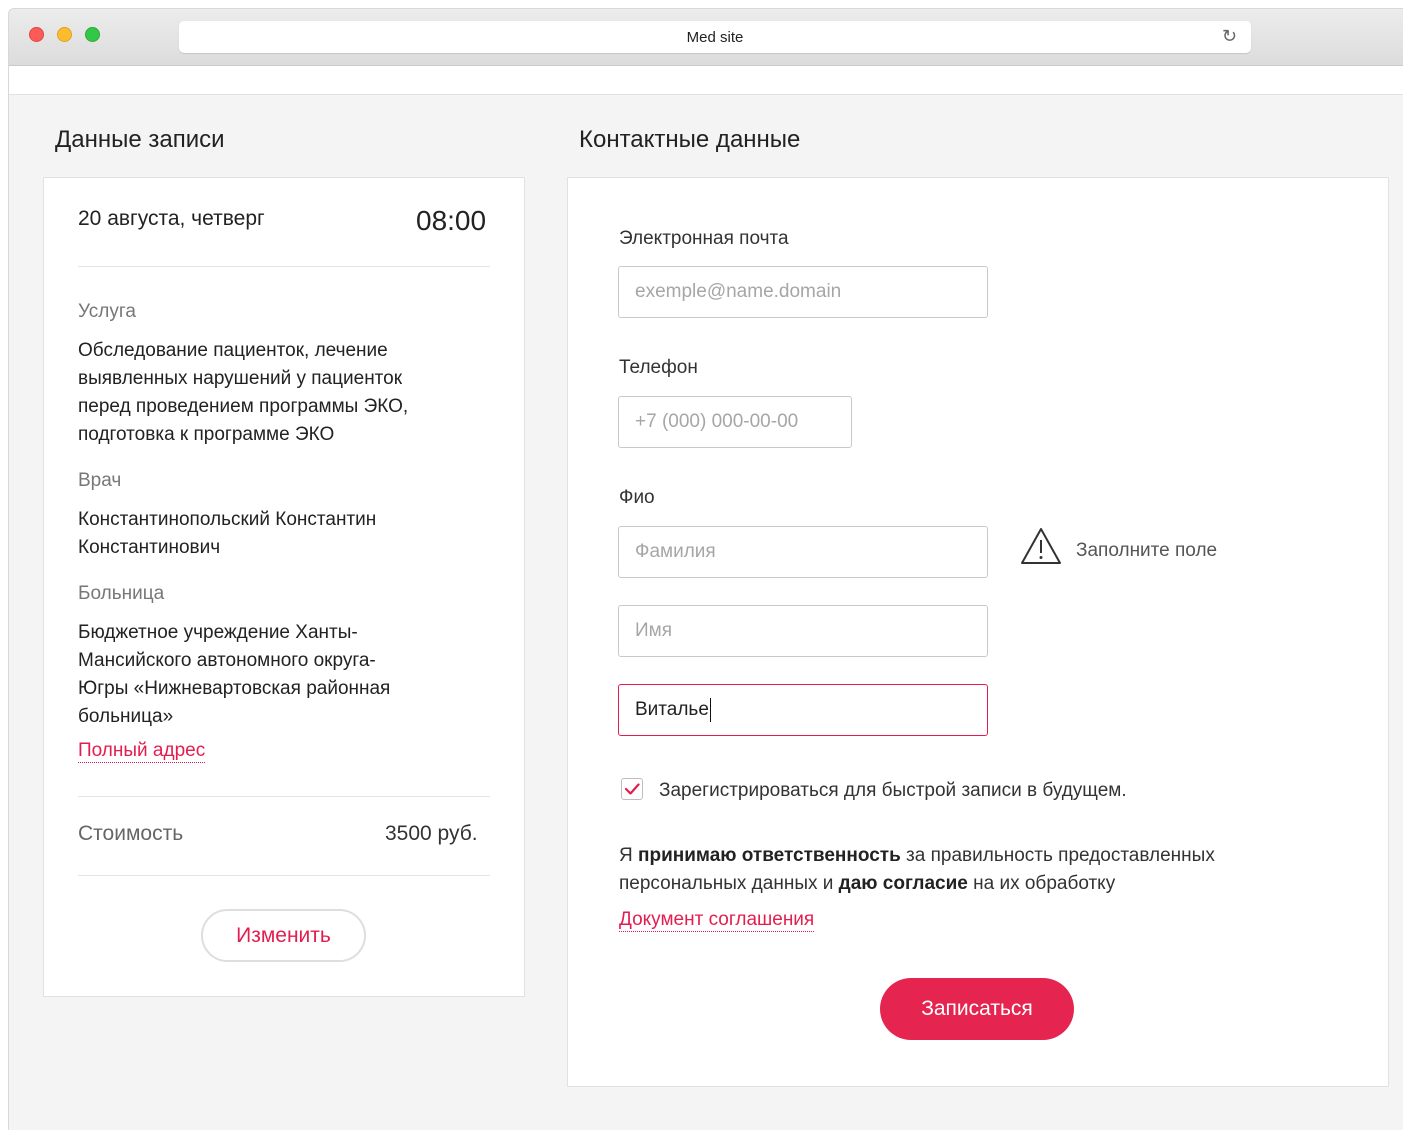  Describe the element at coordinates (717, 920) in the screenshot. I see `agreement-document-link: Документ соглашения` at that location.